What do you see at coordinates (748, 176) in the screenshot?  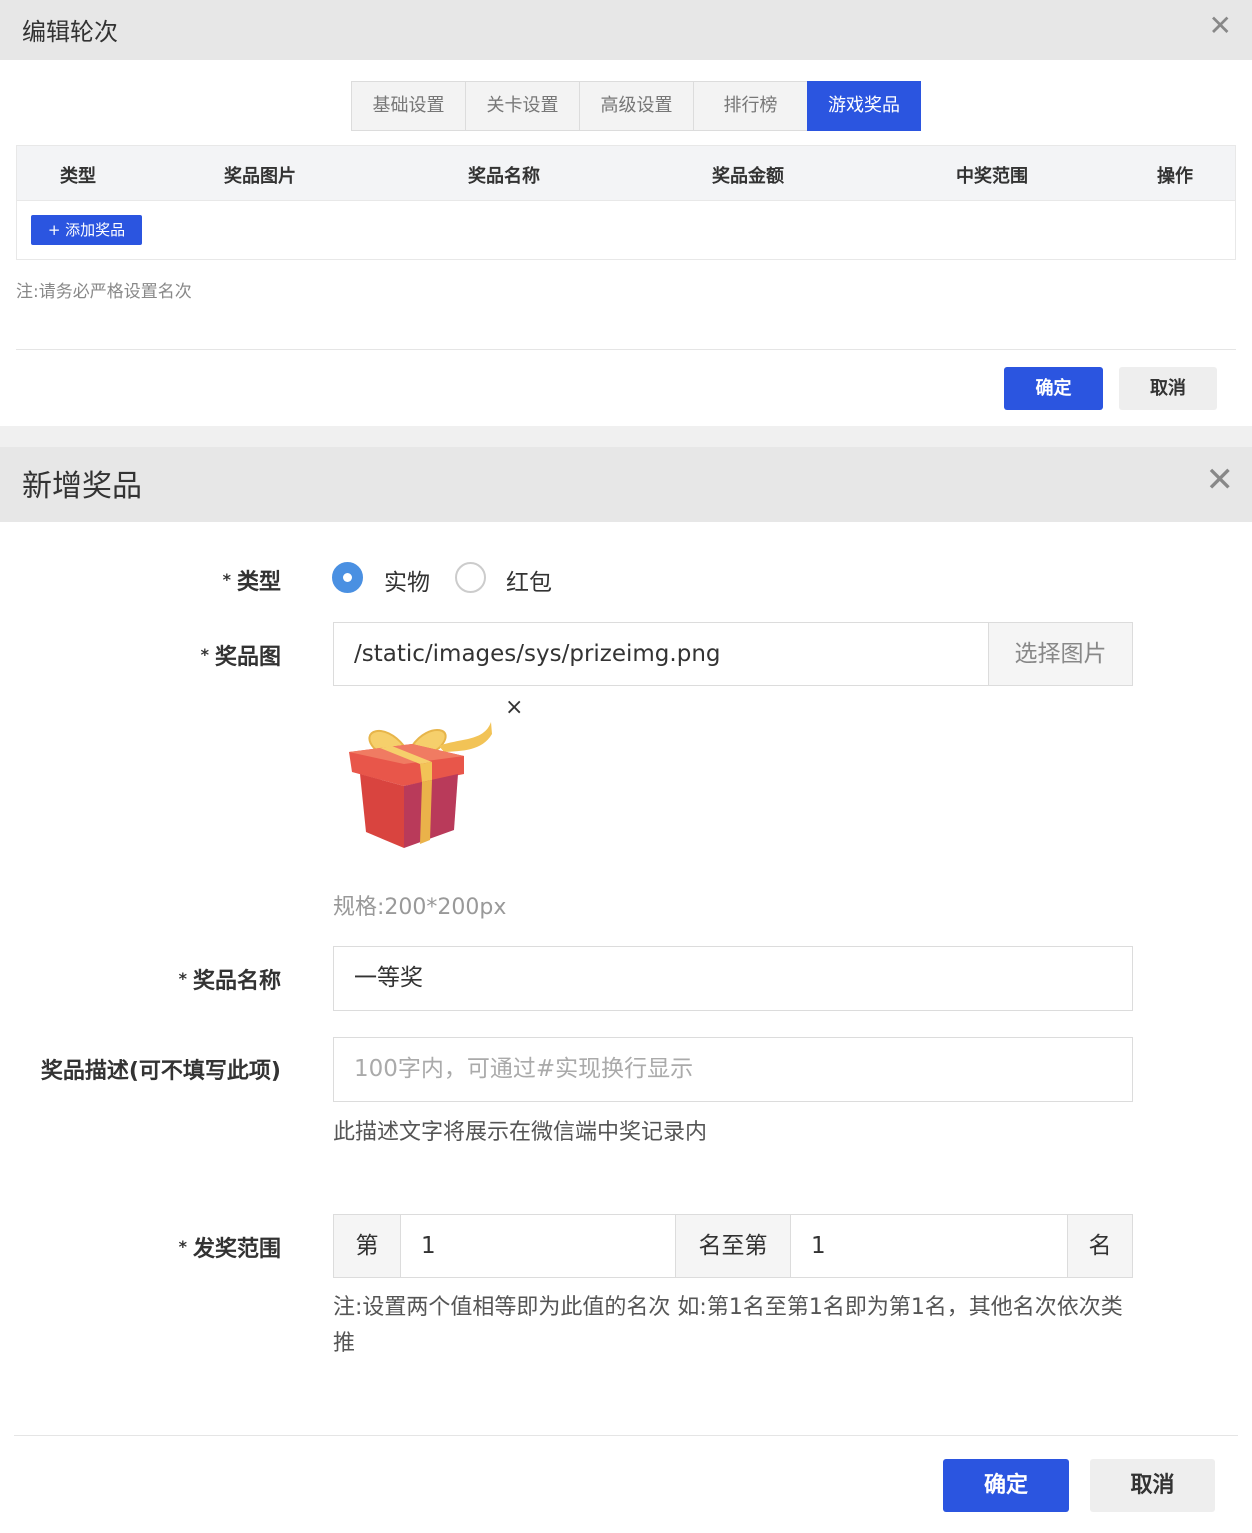 I see `column-header-amount: 奖品金额` at bounding box center [748, 176].